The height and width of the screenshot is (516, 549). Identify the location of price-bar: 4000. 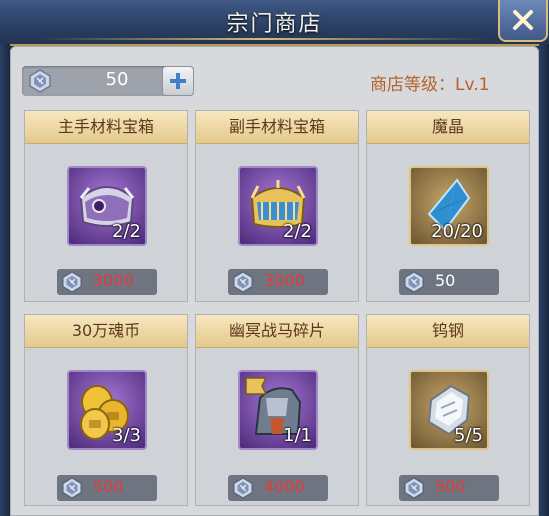
(278, 488).